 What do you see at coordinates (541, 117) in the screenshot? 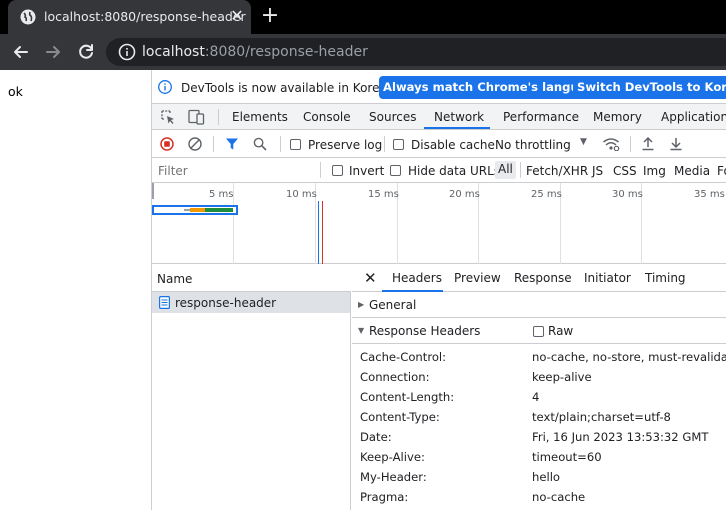
I see `tab-performance: Performance` at bounding box center [541, 117].